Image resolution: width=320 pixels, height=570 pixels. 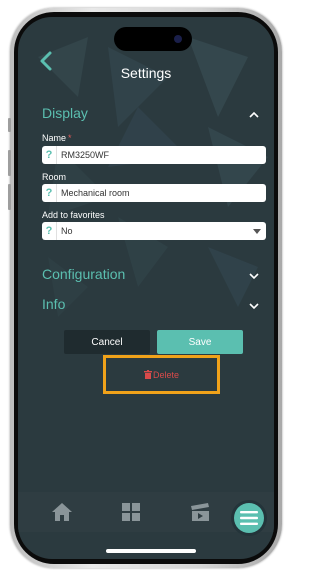 What do you see at coordinates (151, 115) in the screenshot?
I see `section-display: Display` at bounding box center [151, 115].